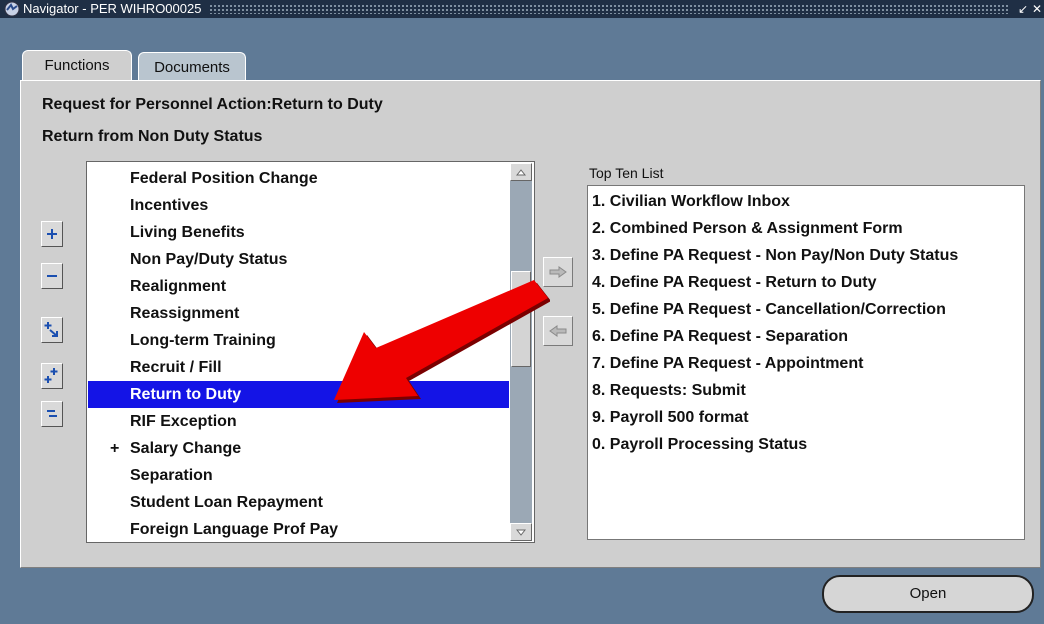 This screenshot has width=1044, height=624. Describe the element at coordinates (1037, 9) in the screenshot. I see `close-icon: ✕` at that location.